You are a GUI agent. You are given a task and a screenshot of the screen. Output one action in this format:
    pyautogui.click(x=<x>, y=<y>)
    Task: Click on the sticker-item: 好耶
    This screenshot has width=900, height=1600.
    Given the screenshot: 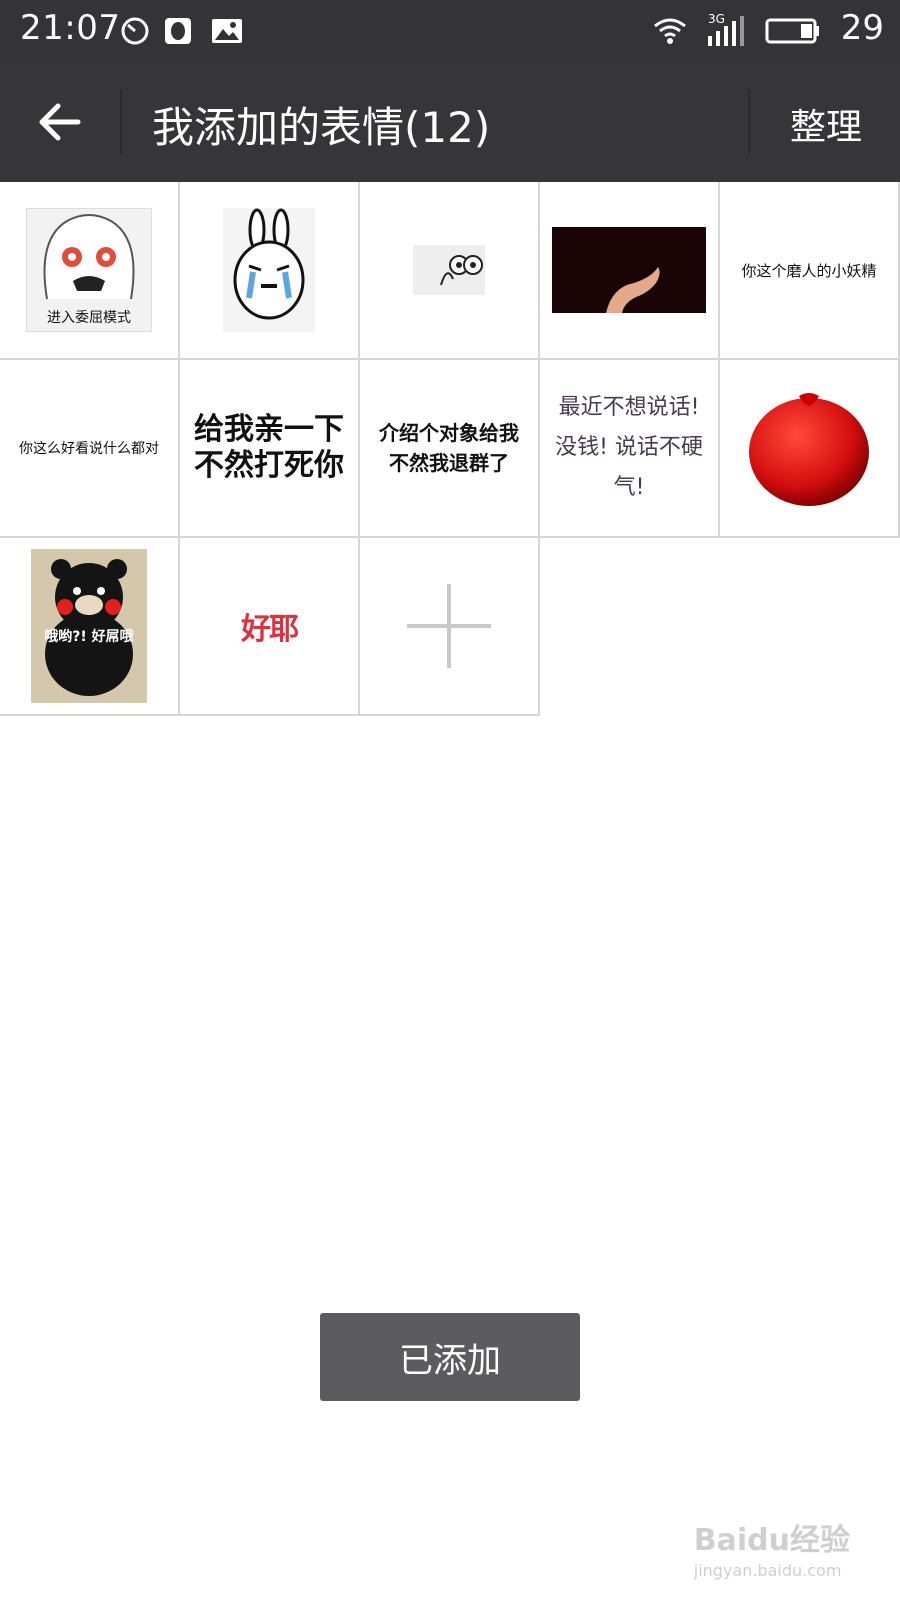 What is the action you would take?
    pyautogui.click(x=270, y=627)
    